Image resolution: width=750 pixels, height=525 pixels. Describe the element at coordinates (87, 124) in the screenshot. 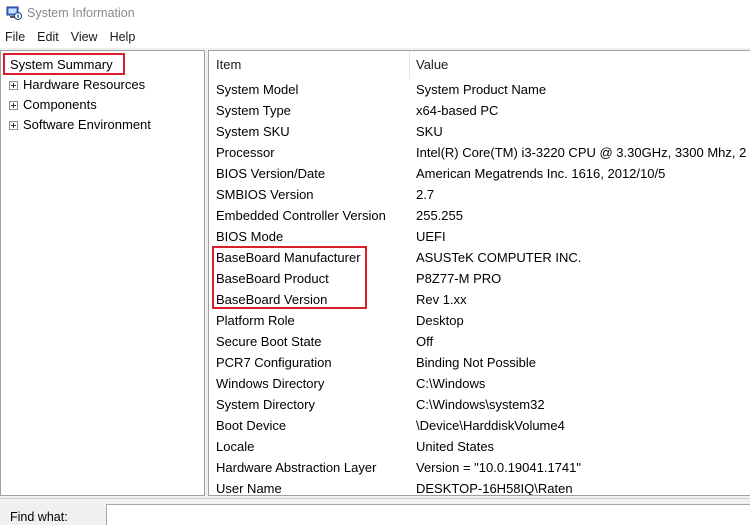

I see `tree-item-label: Software Environment` at that location.